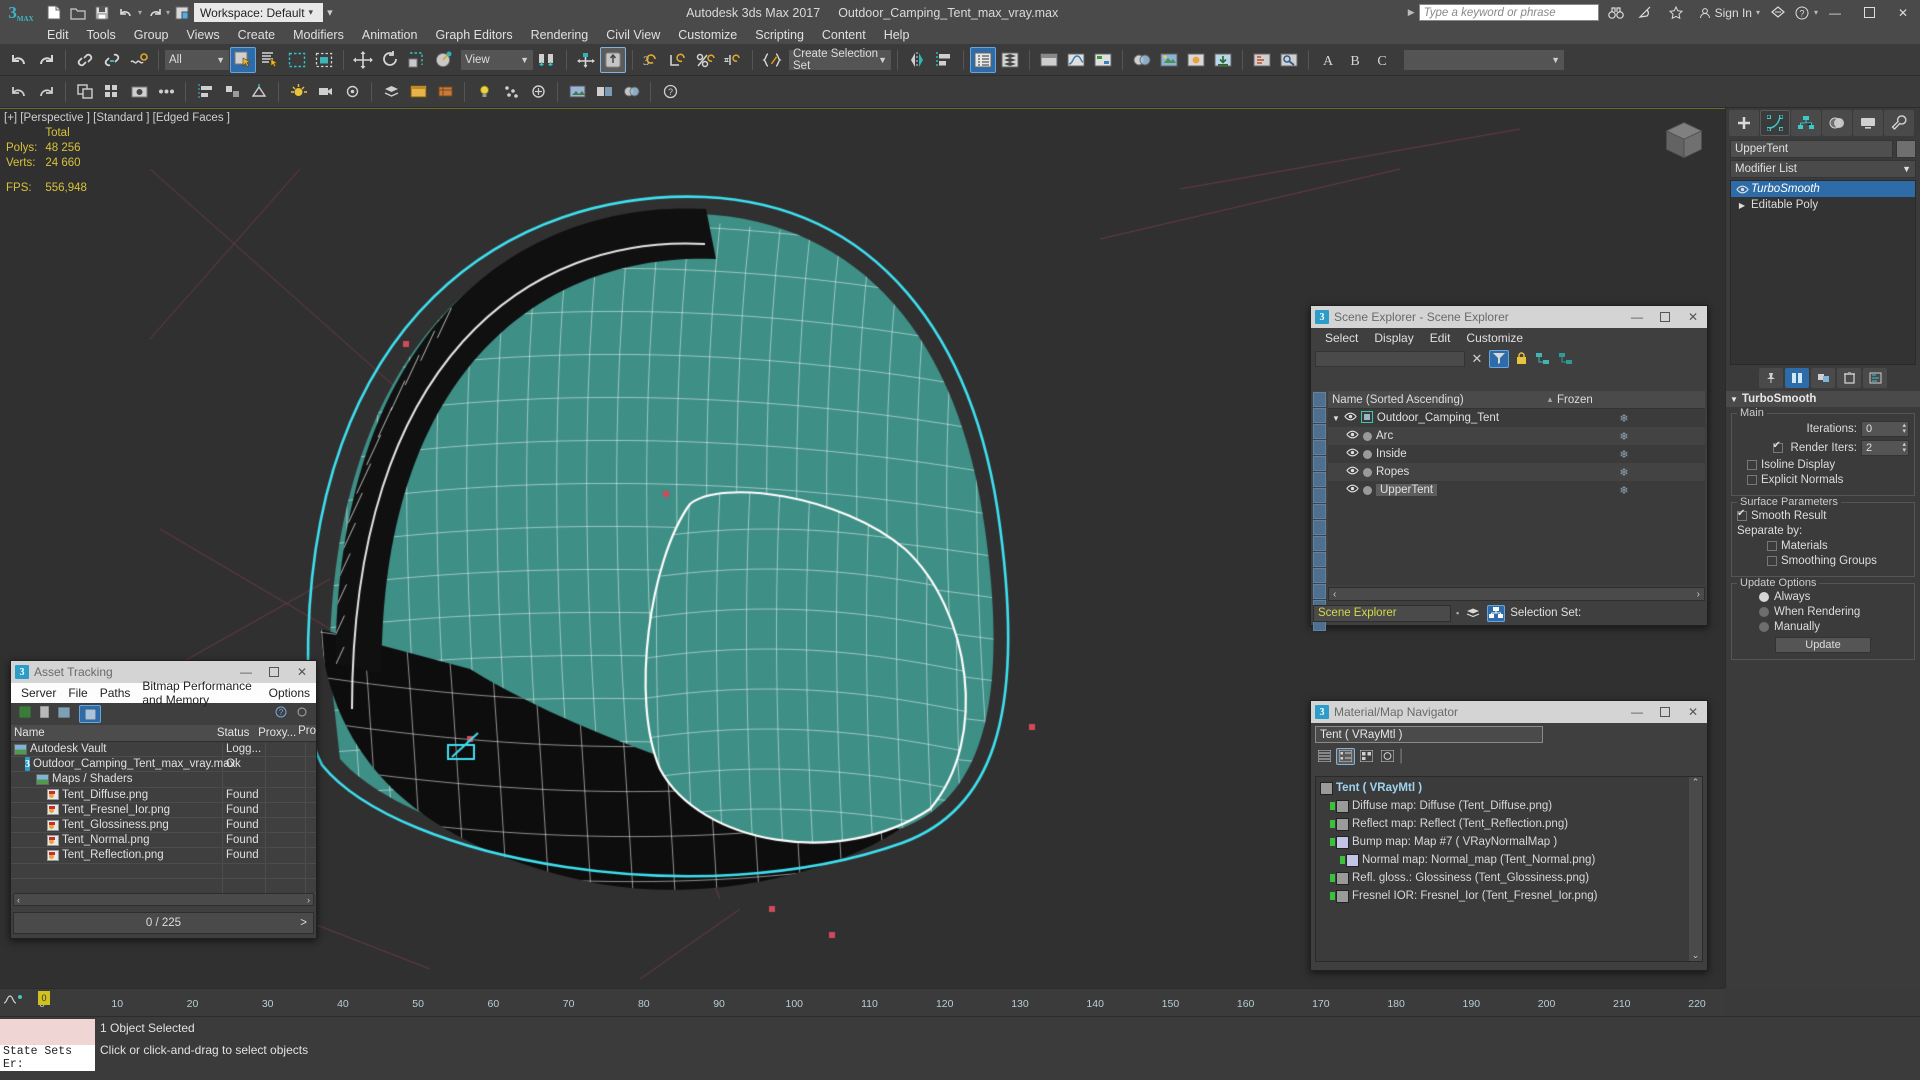 Image resolution: width=1920 pixels, height=1080 pixels. Describe the element at coordinates (47, 1058) in the screenshot. I see `state-sets-error: State Sets Er:` at that location.